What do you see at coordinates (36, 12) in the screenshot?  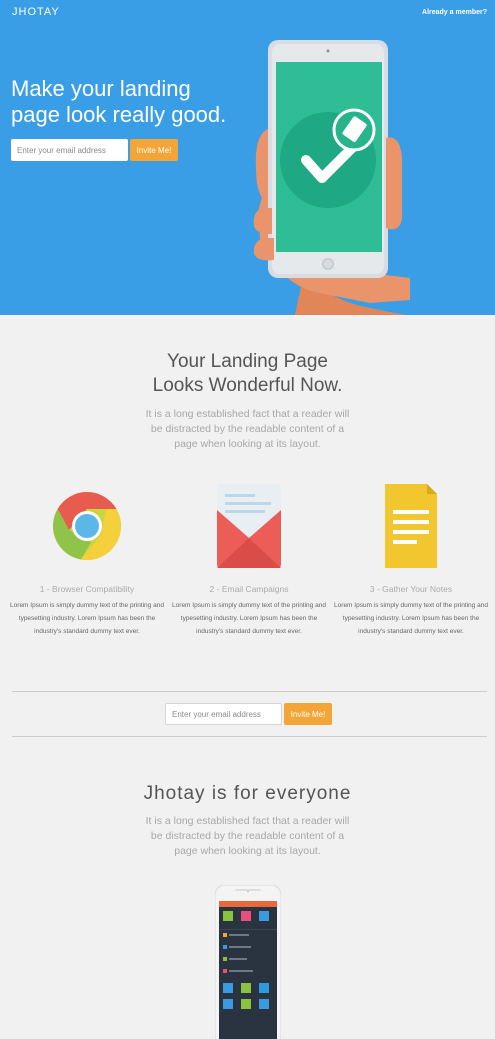 I see `brand-logo: JHOTAY` at bounding box center [36, 12].